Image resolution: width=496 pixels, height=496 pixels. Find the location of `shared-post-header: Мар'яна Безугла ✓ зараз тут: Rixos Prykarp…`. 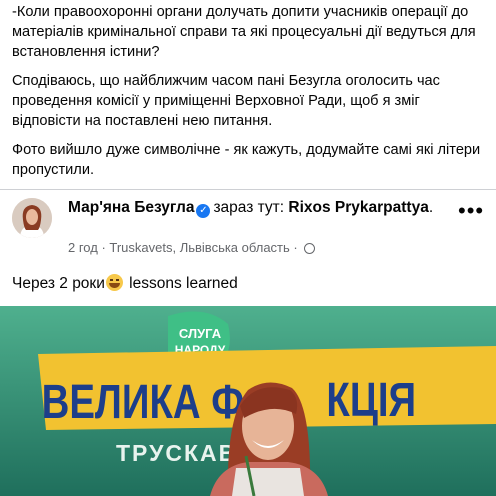

shared-post-header: Мар'яна Безугла ✓ зараз тут: Rixos Prykarp… is located at coordinates (268, 208).